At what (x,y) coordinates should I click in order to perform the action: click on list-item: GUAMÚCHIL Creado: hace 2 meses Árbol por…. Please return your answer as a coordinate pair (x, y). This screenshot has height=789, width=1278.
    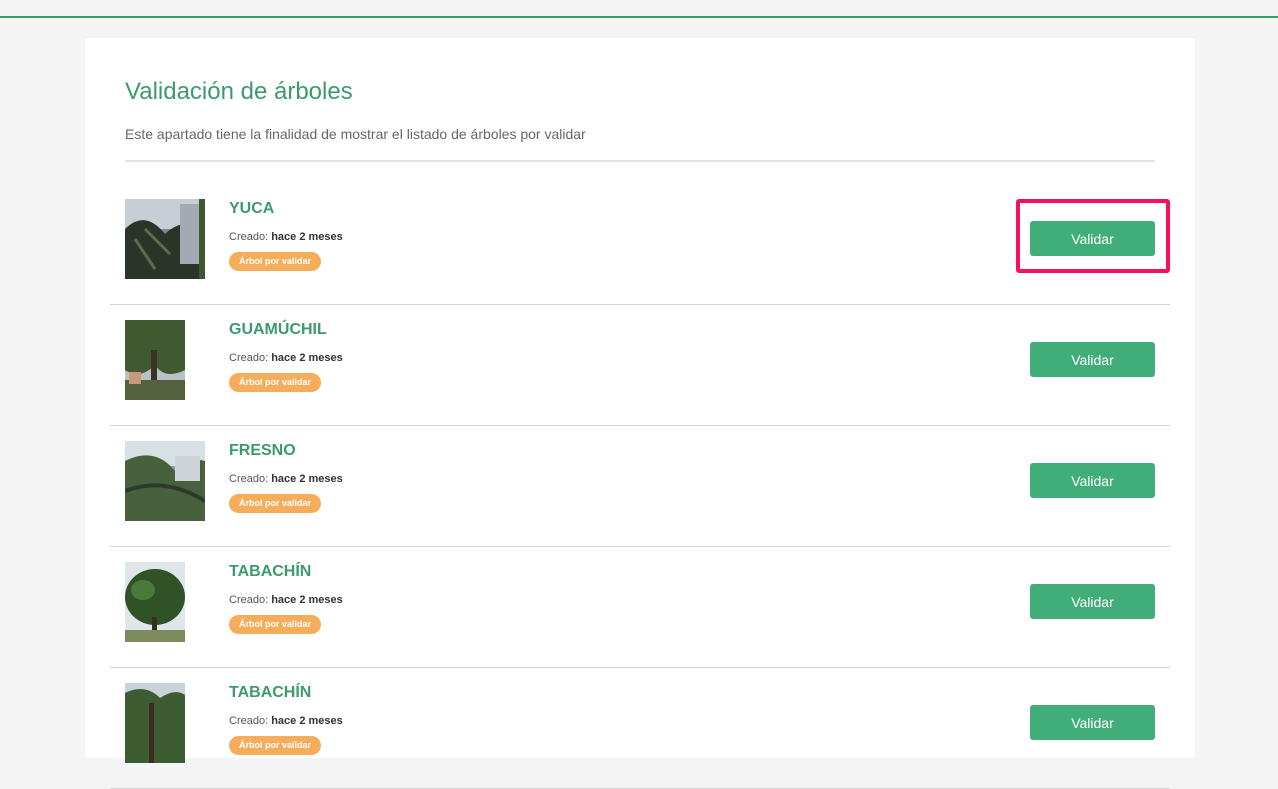
    Looking at the image, I should click on (640, 365).